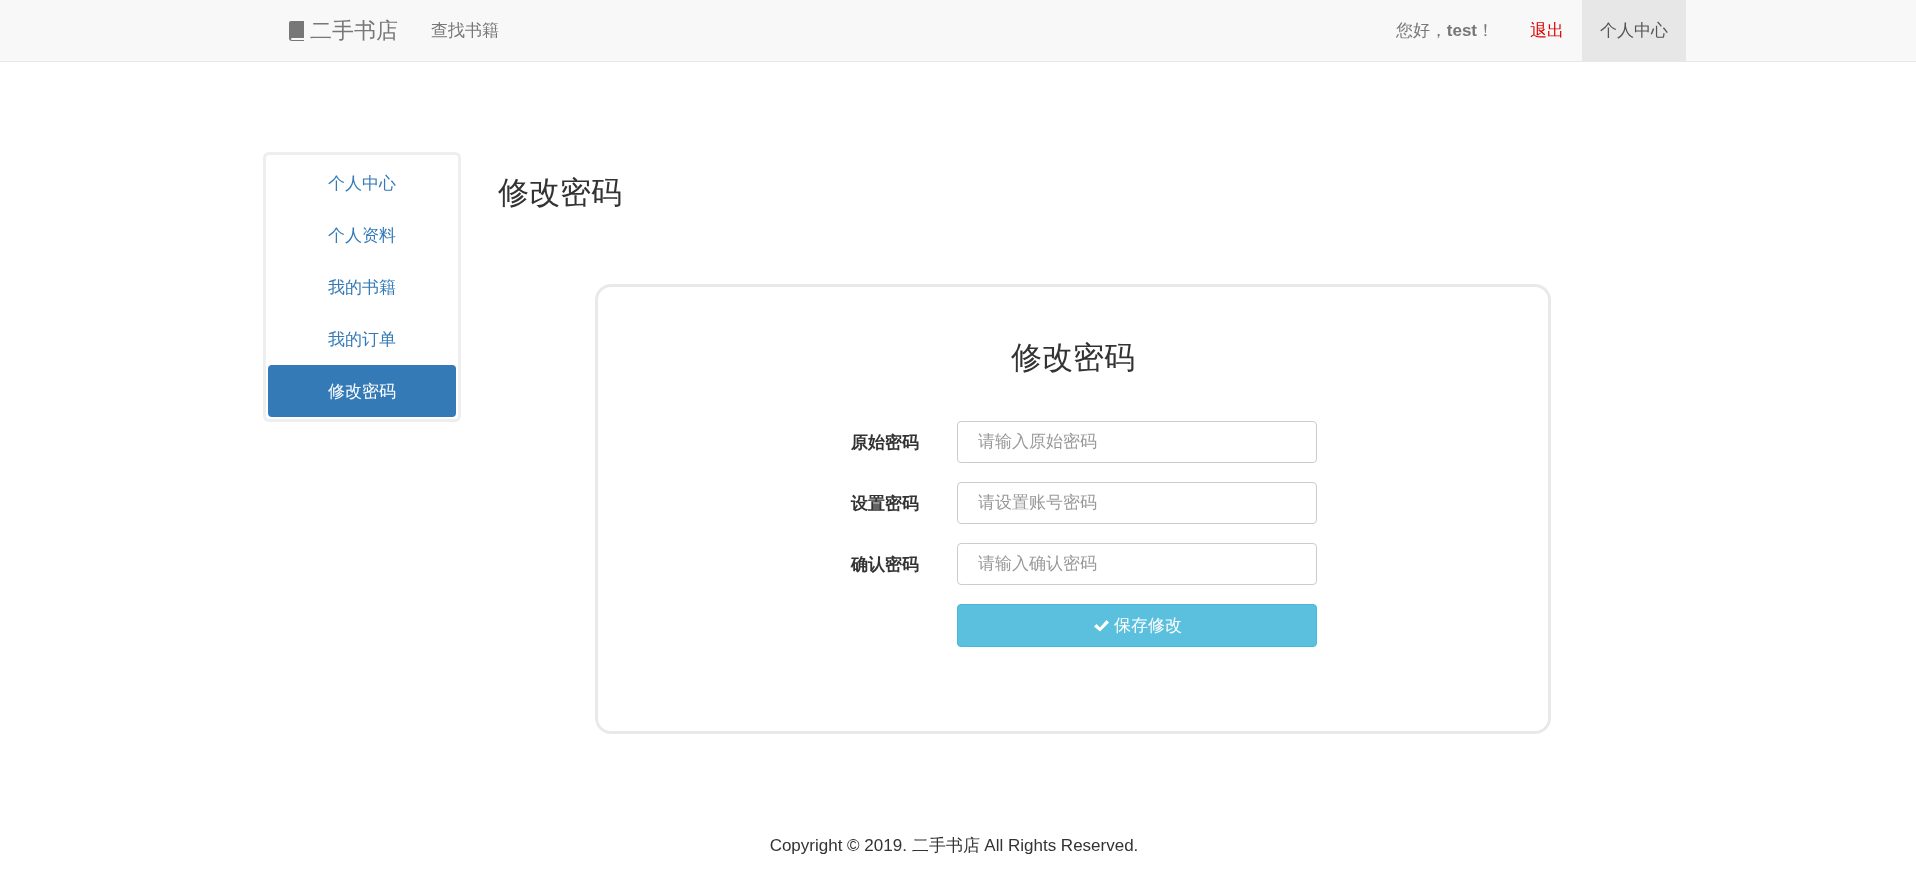  Describe the element at coordinates (884, 442) in the screenshot. I see `field-label: 原始密码` at that location.